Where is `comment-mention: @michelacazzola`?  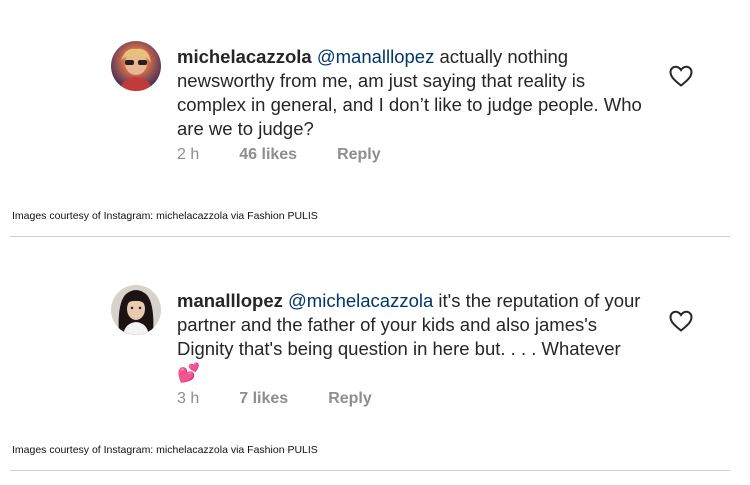
comment-mention: @michelacazzola is located at coordinates (360, 300).